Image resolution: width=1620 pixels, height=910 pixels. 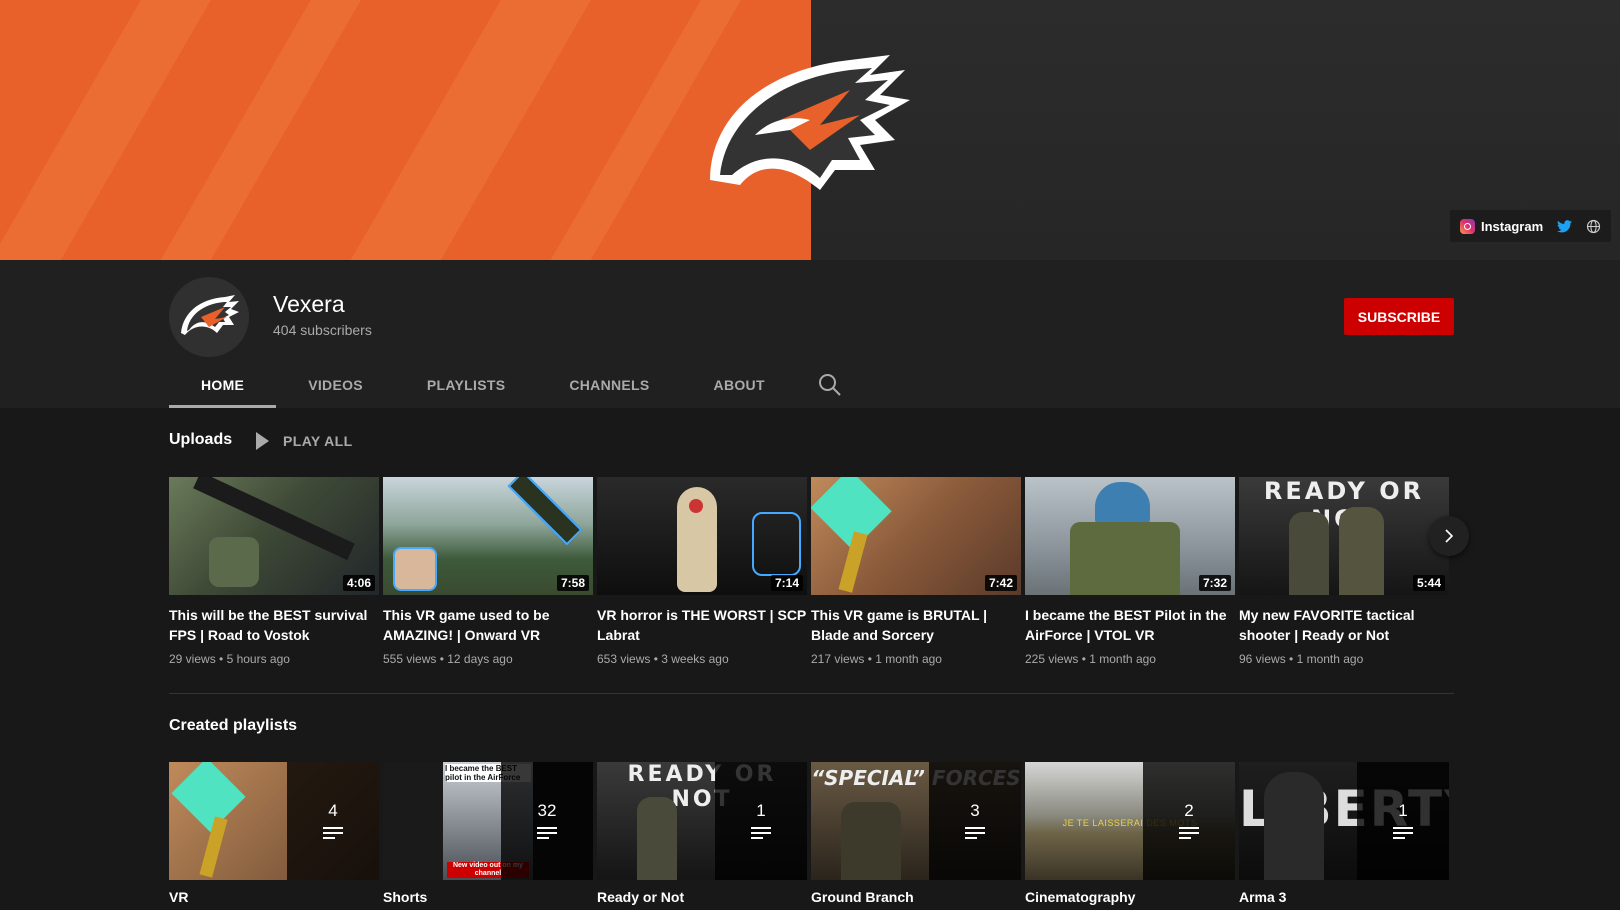 What do you see at coordinates (1000, 583) in the screenshot?
I see `video-duration: 7:42` at bounding box center [1000, 583].